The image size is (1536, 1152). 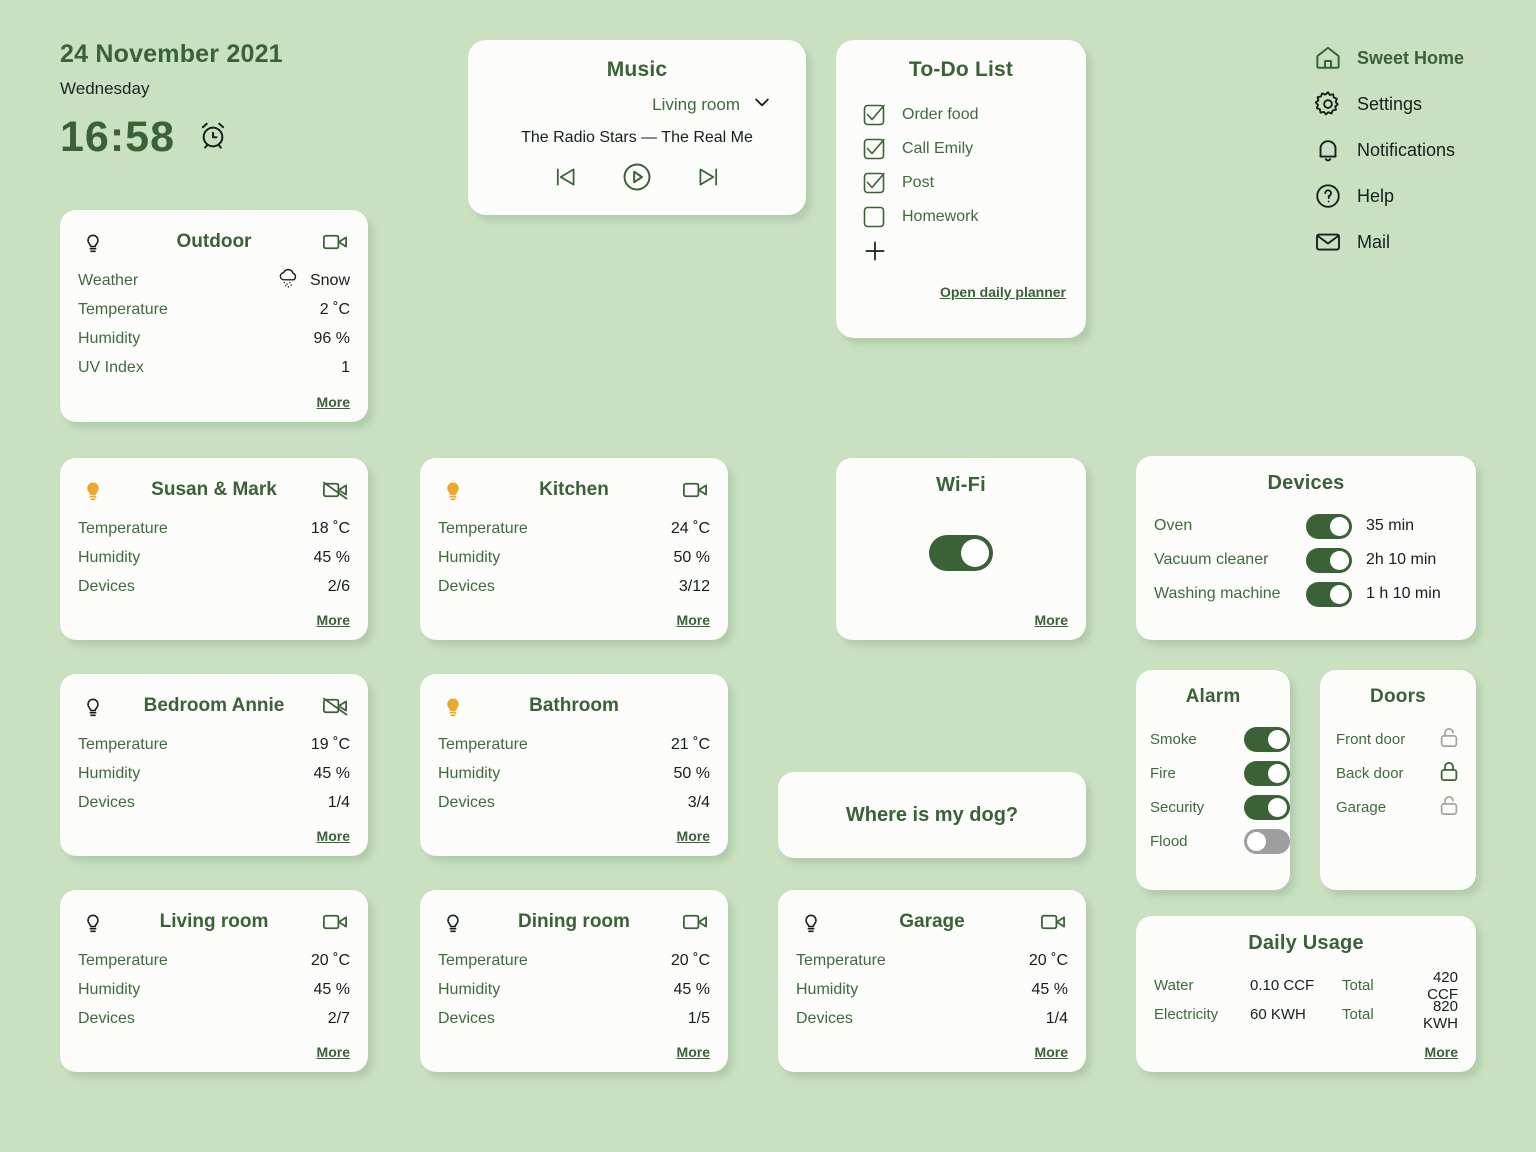 What do you see at coordinates (214, 698) in the screenshot?
I see `card-header: Bedroom Annie` at bounding box center [214, 698].